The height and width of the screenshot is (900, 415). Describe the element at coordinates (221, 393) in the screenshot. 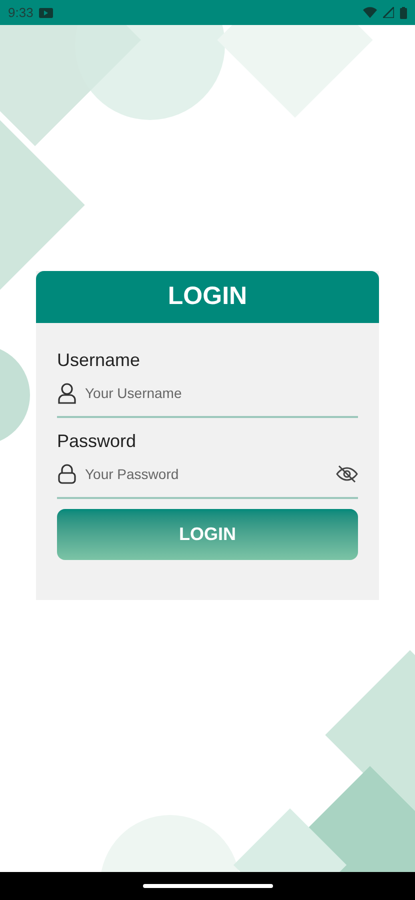

I see `input-field: Your Username` at that location.